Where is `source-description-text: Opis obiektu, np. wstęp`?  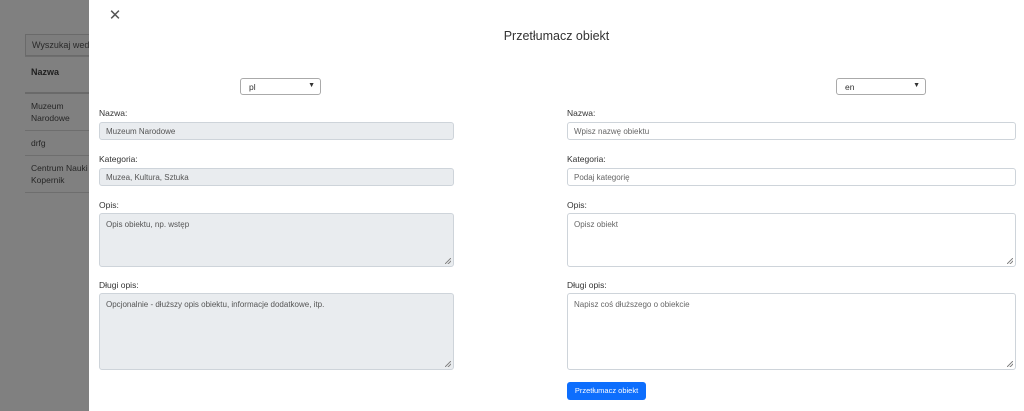 source-description-text: Opis obiektu, np. wstęp is located at coordinates (148, 224).